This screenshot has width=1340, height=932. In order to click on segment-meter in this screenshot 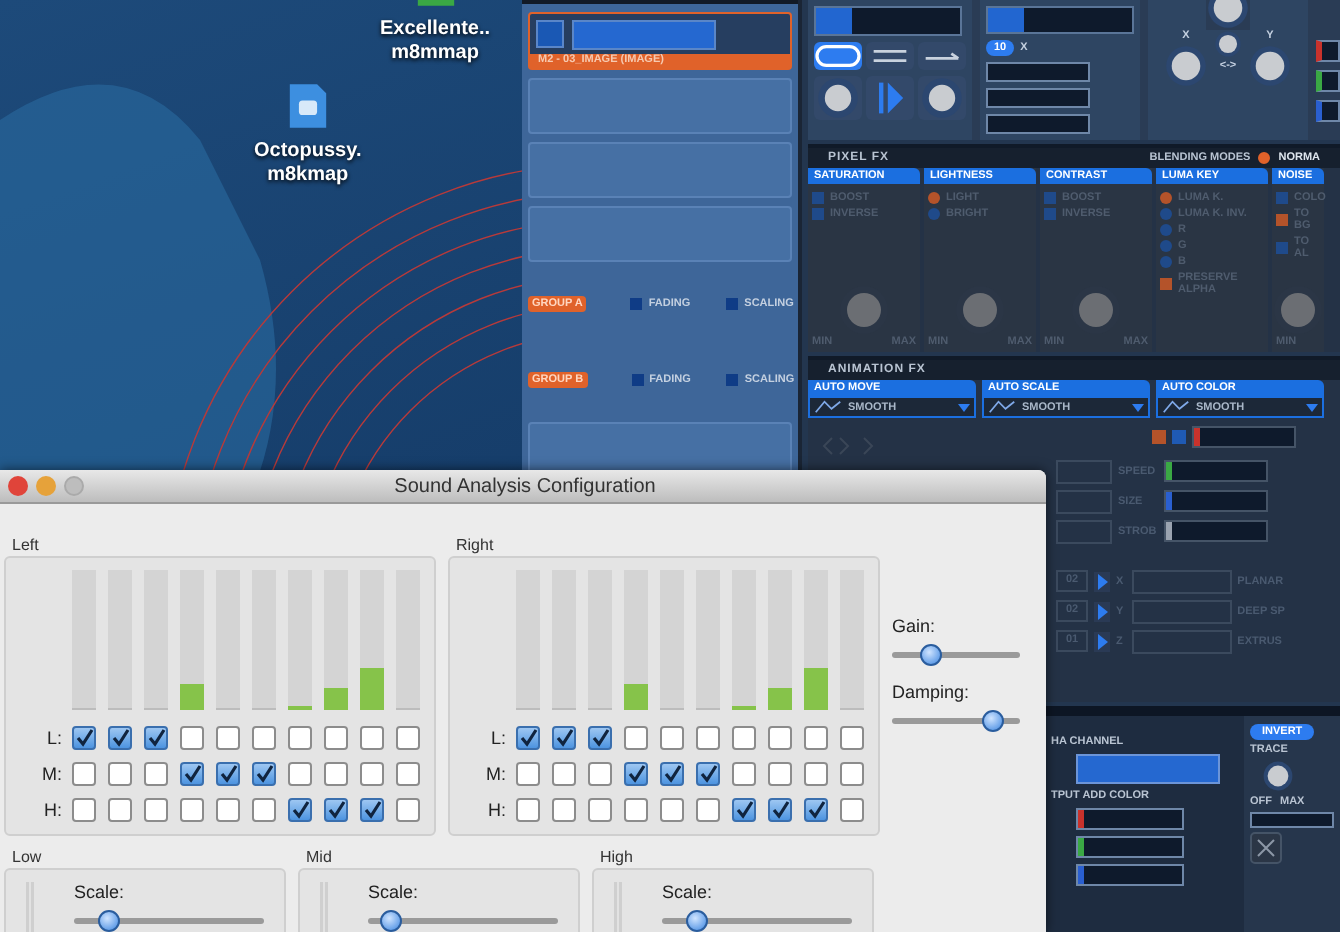, I will do `click(1060, 20)`.